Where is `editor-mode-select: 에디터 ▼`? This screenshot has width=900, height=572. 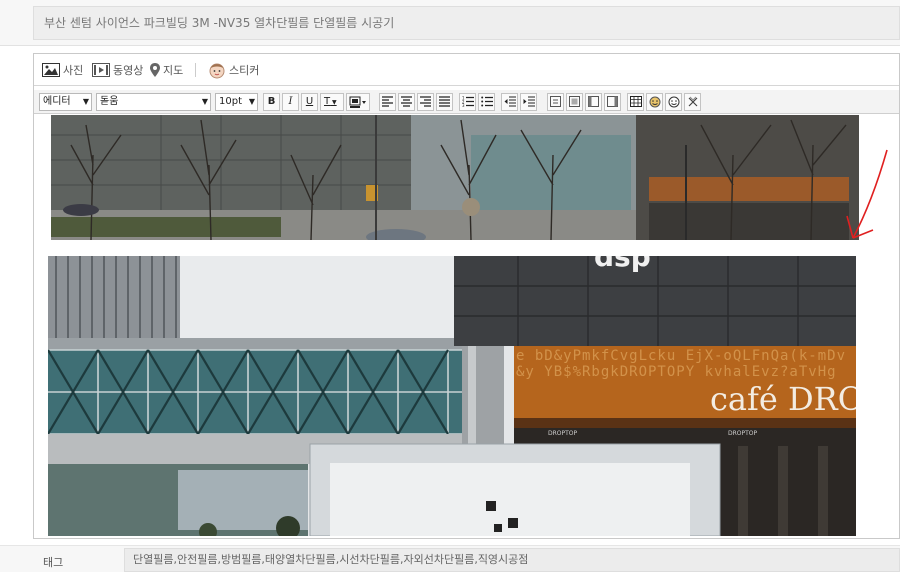 editor-mode-select: 에디터 ▼ is located at coordinates (65, 102).